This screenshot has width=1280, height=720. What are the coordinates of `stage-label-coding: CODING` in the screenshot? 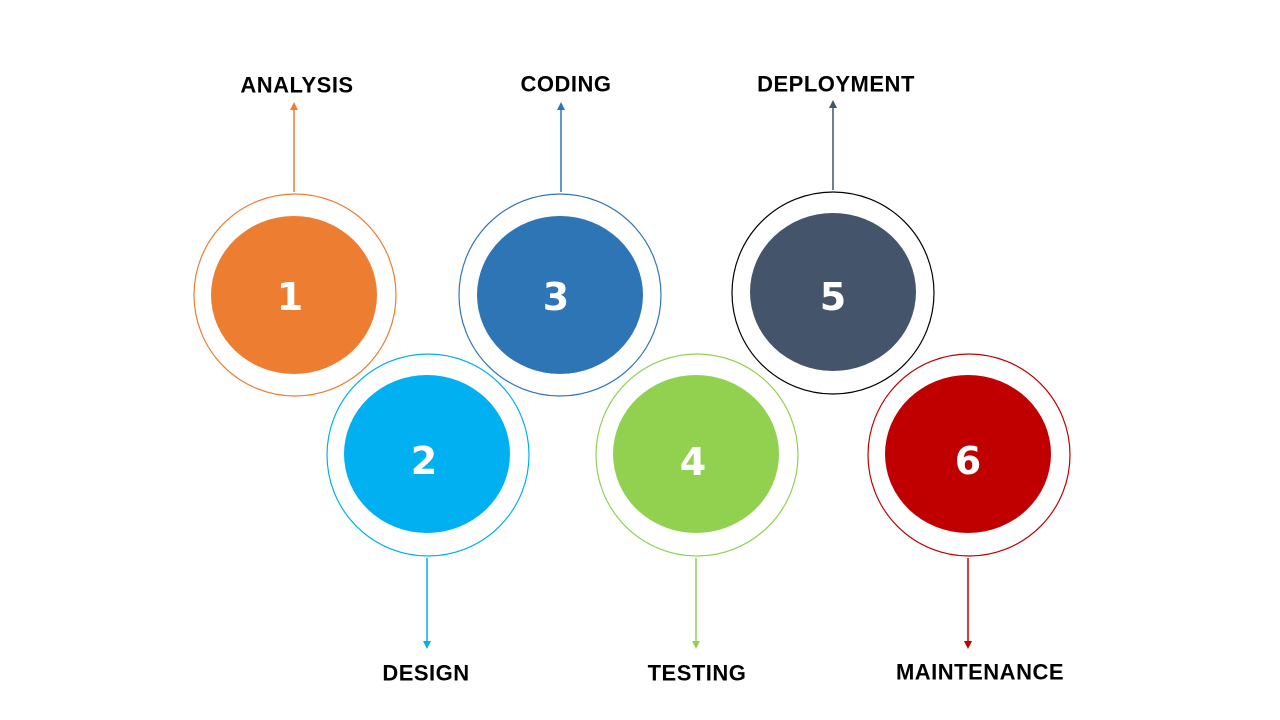 It's located at (566, 84).